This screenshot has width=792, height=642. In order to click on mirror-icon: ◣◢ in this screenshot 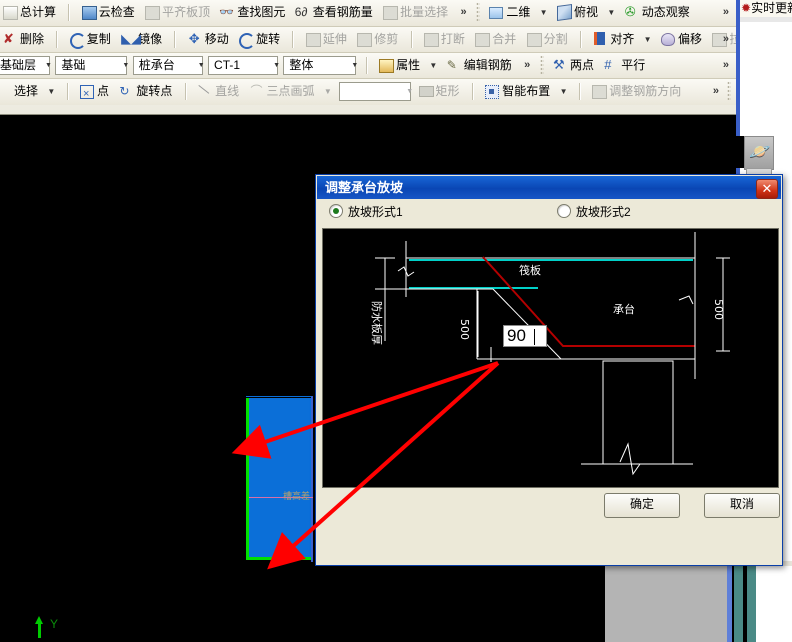, I will do `click(131, 38)`.